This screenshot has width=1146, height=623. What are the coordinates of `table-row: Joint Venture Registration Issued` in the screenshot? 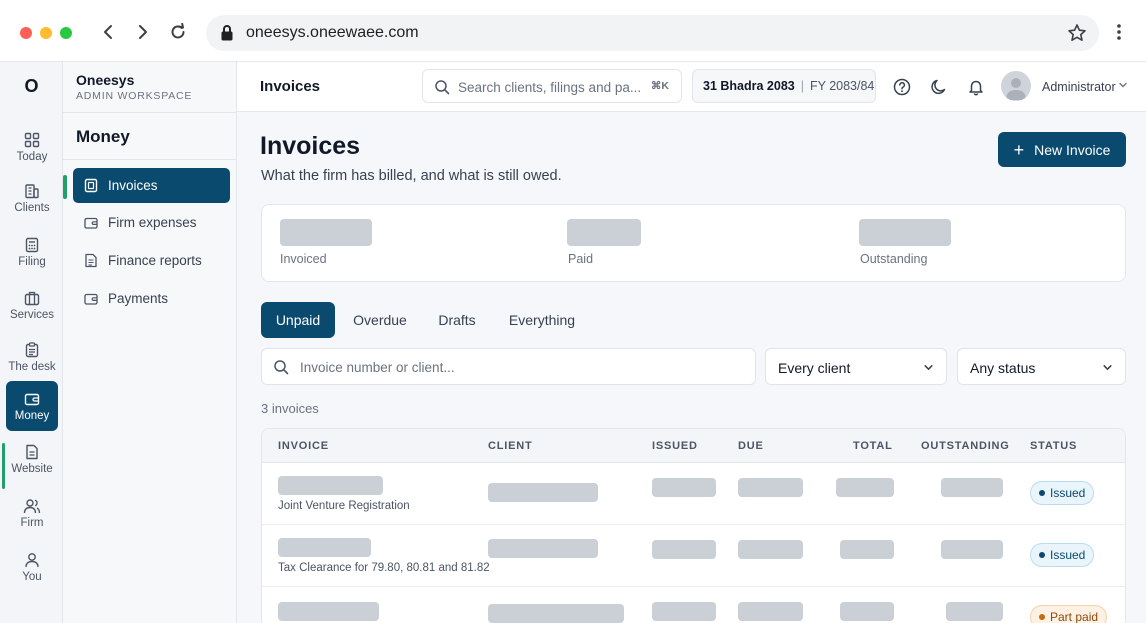 It's located at (693, 494).